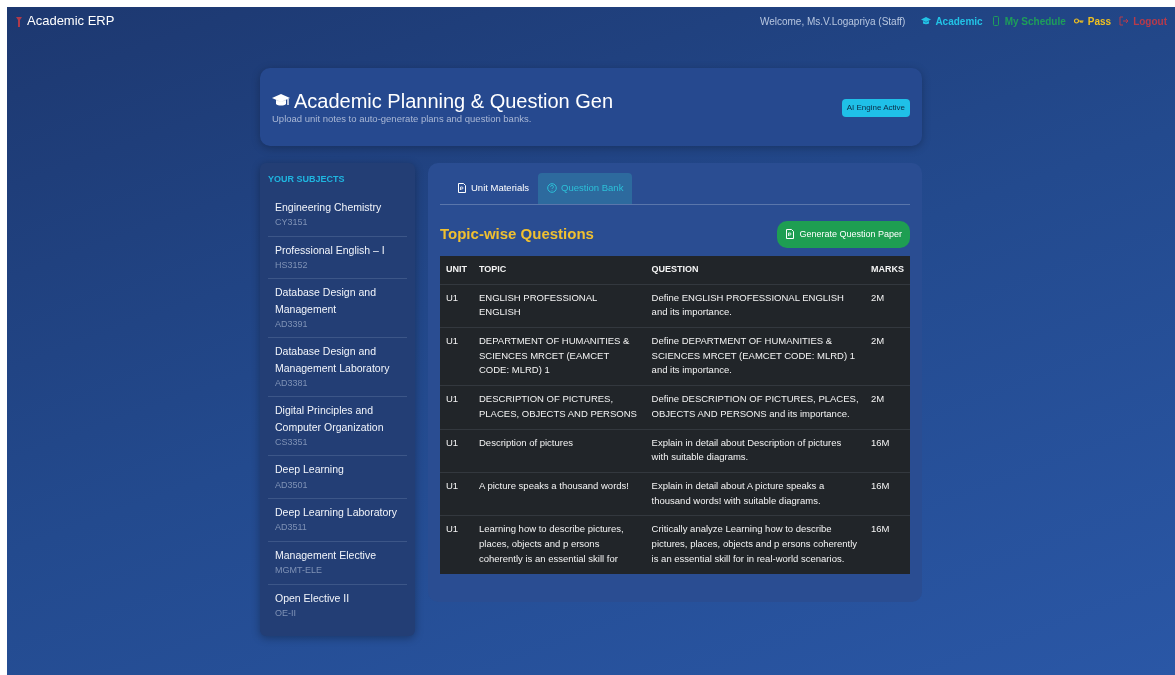 Image resolution: width=1175 pixels, height=675 pixels. Describe the element at coordinates (402, 119) in the screenshot. I see `page-subtitle: Upload unit notes to auto-generate plans and question banks.` at that location.